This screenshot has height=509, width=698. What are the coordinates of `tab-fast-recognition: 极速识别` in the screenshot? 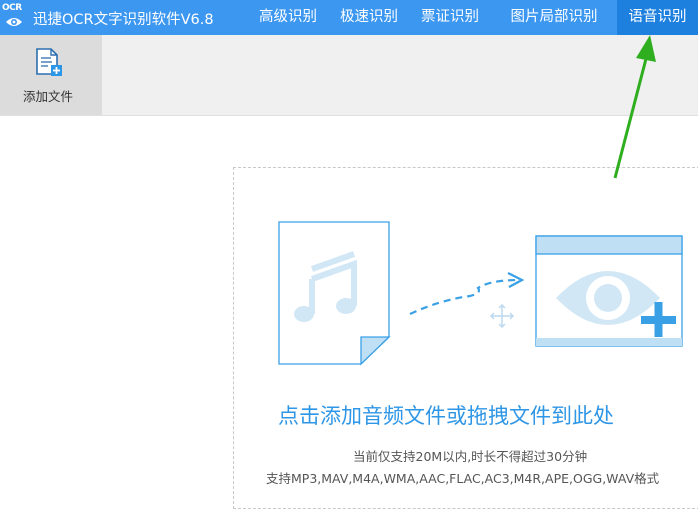 It's located at (369, 17).